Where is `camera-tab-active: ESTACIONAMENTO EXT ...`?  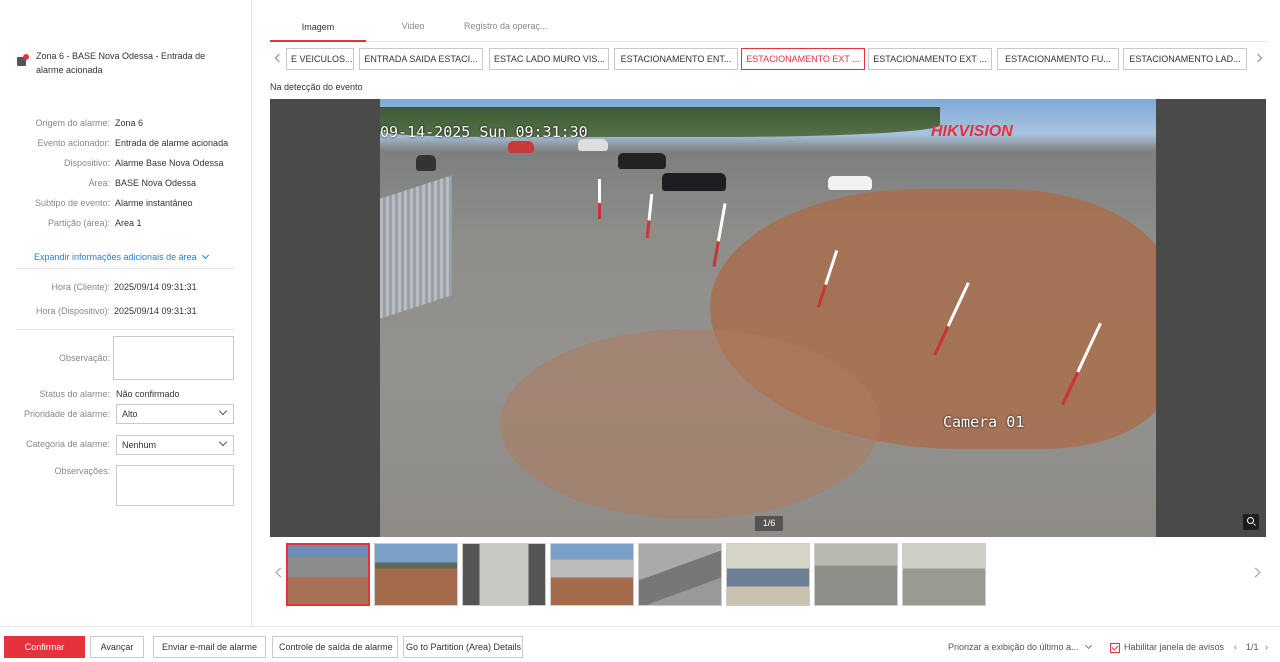 camera-tab-active: ESTACIONAMENTO EXT ... is located at coordinates (803, 59).